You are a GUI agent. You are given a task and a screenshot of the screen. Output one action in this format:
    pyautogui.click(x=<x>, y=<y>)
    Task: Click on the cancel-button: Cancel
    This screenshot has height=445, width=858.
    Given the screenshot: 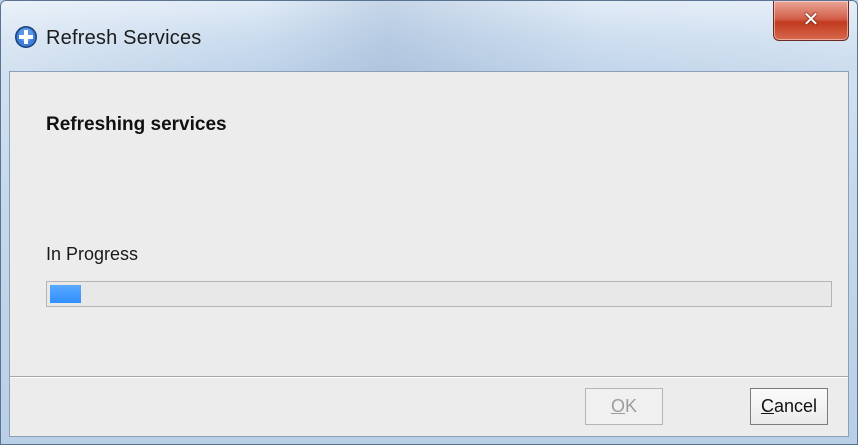 What is the action you would take?
    pyautogui.click(x=789, y=406)
    